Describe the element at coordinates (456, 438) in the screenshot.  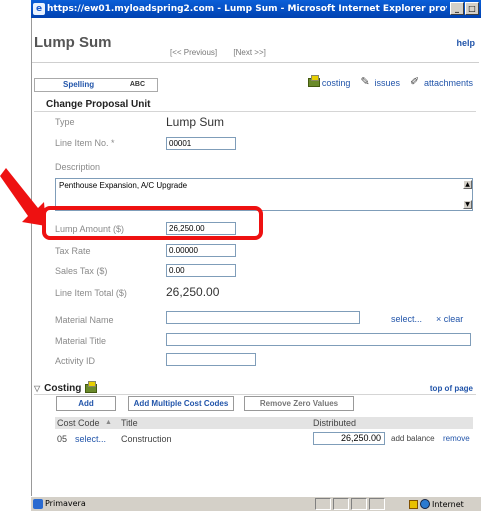
I see `remove-row-link: remove` at that location.